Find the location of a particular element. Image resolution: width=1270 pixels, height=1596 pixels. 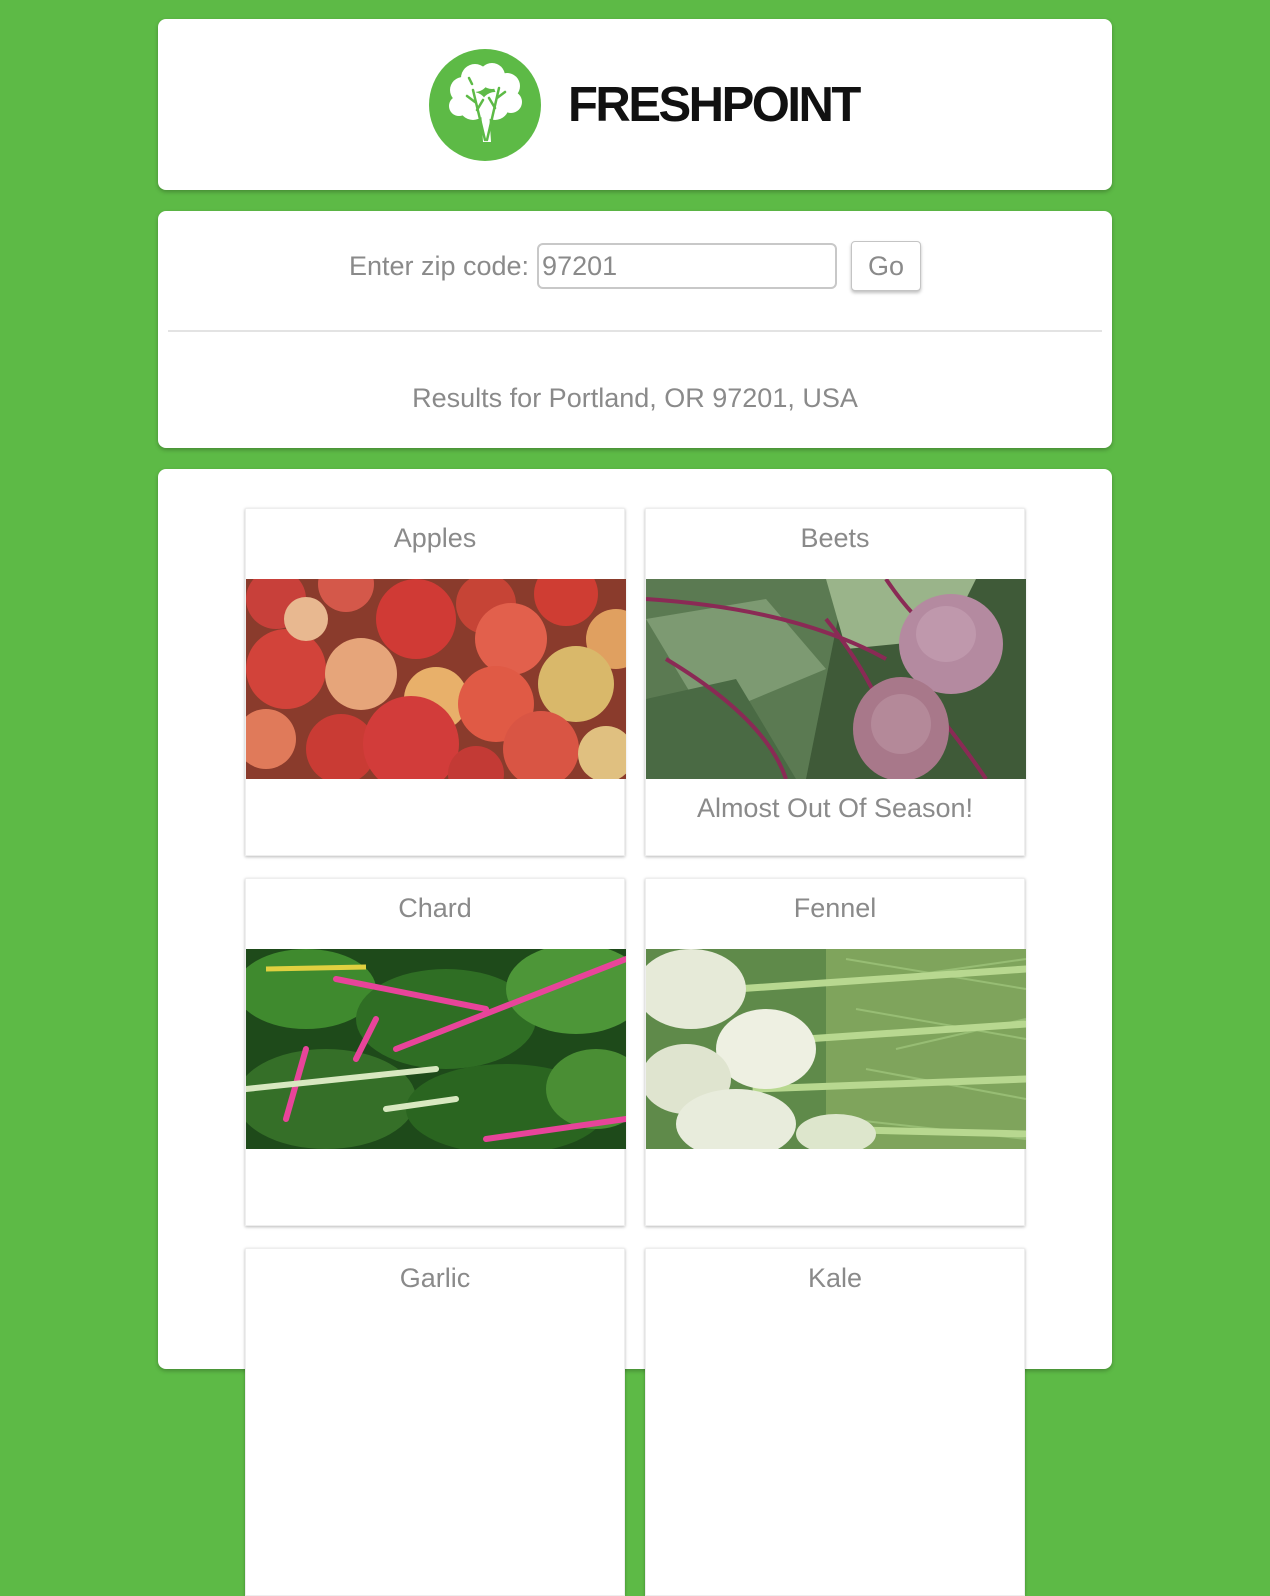

zip-code-input is located at coordinates (687, 266).